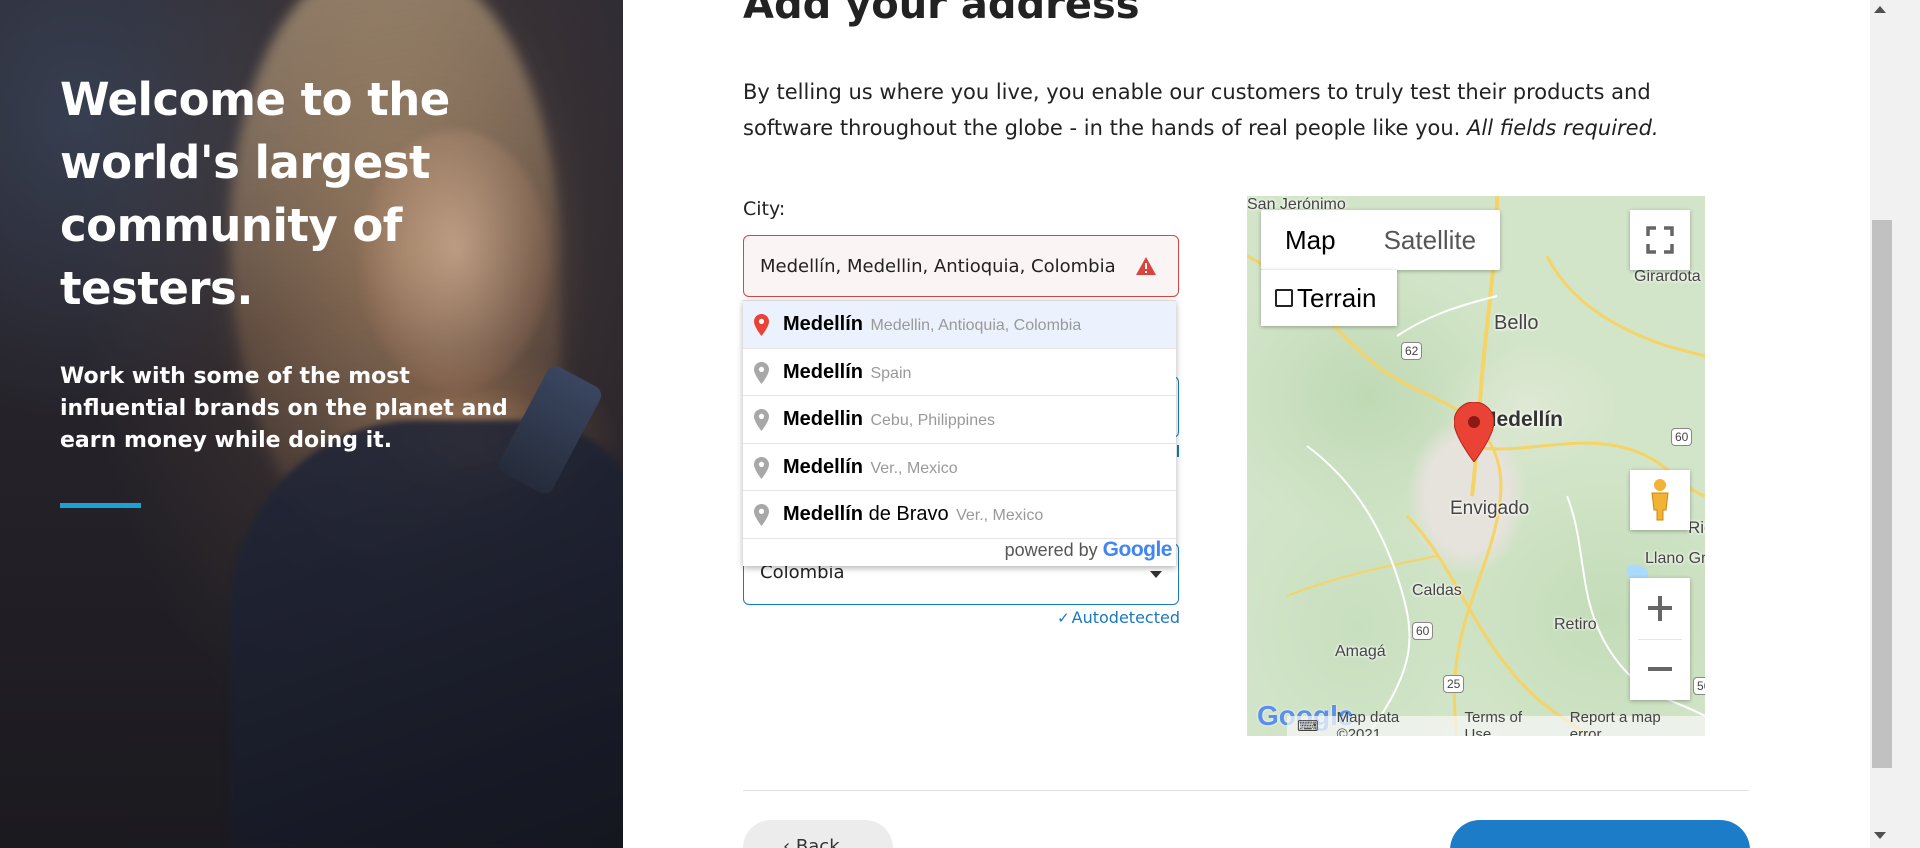 The width and height of the screenshot is (1920, 848). I want to click on powered-by-google: powered by Google, so click(1088, 550).